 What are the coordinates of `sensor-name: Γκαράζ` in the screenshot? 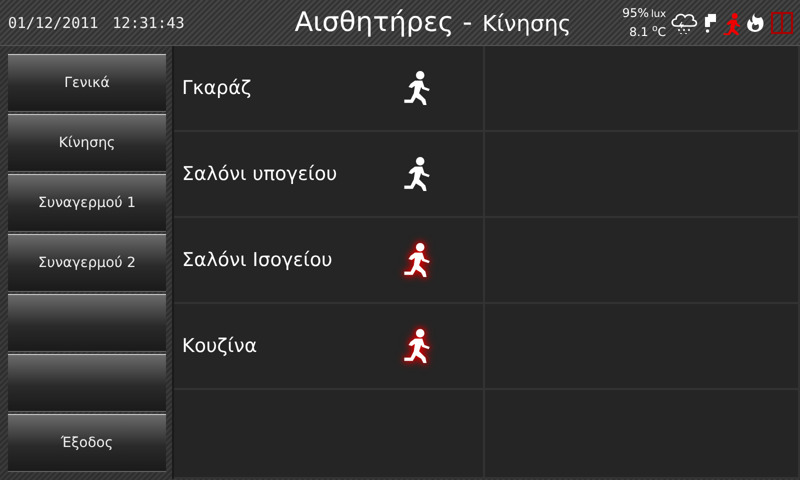 It's located at (217, 88).